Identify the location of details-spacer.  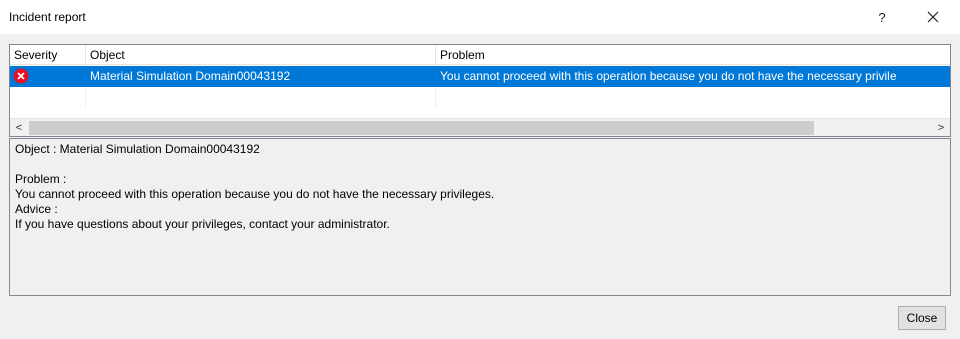
(480, 164).